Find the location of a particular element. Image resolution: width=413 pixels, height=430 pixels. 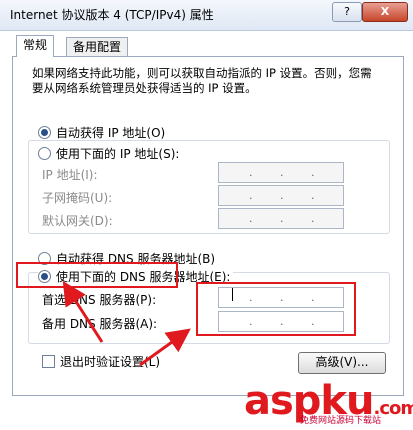

tab-alternate-config: 备用配置 is located at coordinates (97, 47).